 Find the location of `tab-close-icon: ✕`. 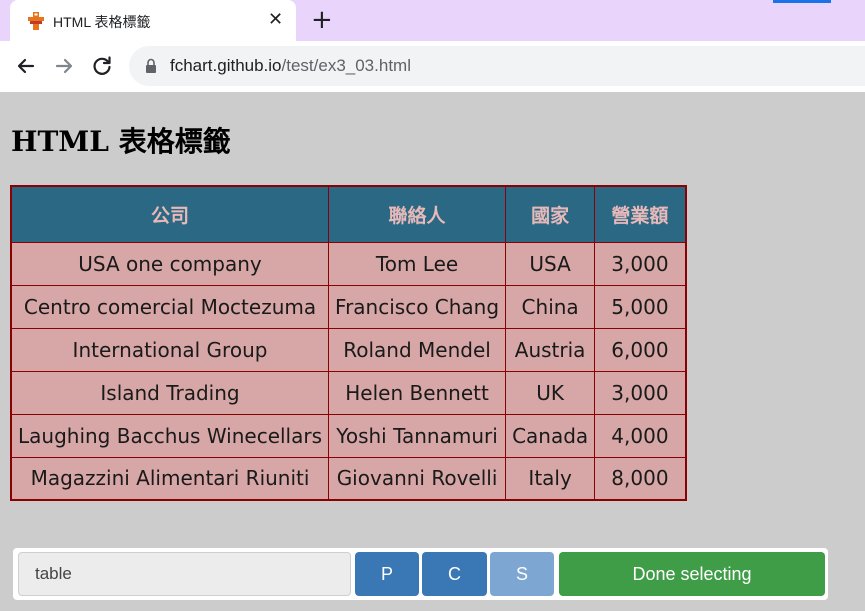

tab-close-icon: ✕ is located at coordinates (275, 20).